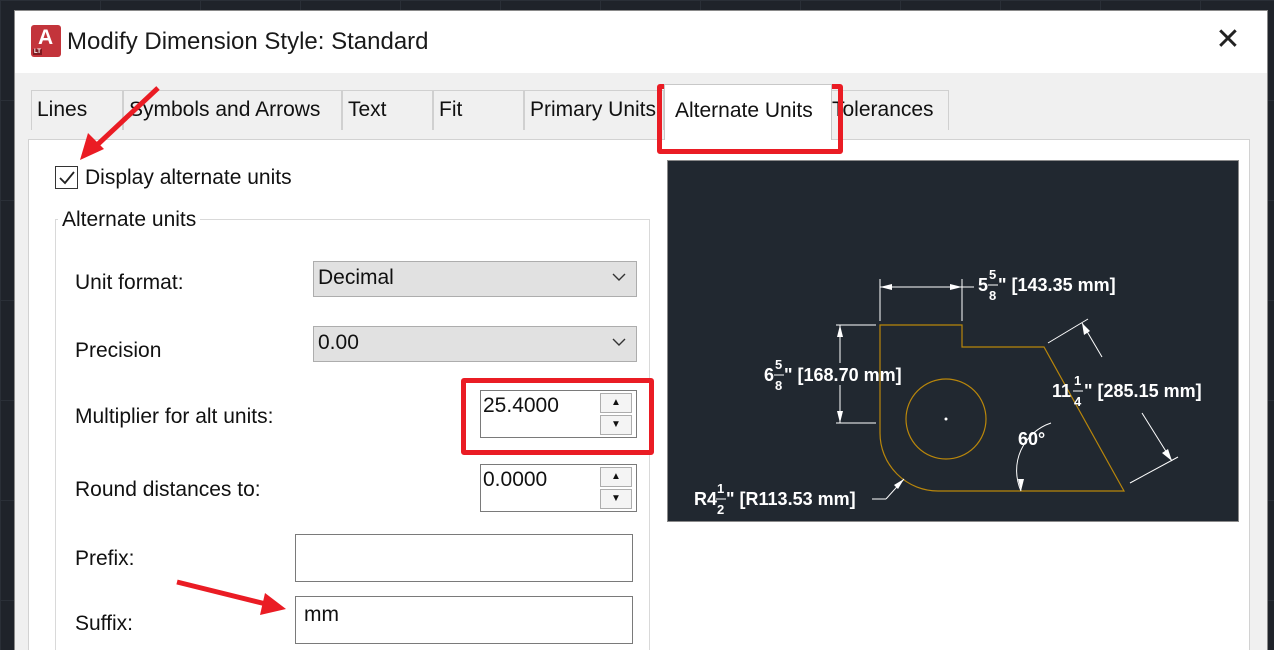 The width and height of the screenshot is (1274, 650). Describe the element at coordinates (77, 110) in the screenshot. I see `tab-lines: Lines` at that location.